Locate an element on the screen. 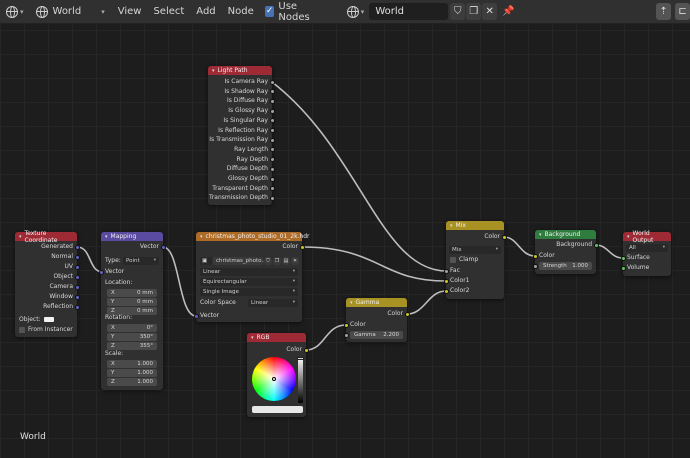 This screenshot has width=690, height=458. node-header: ▾ Gamma is located at coordinates (376, 302).